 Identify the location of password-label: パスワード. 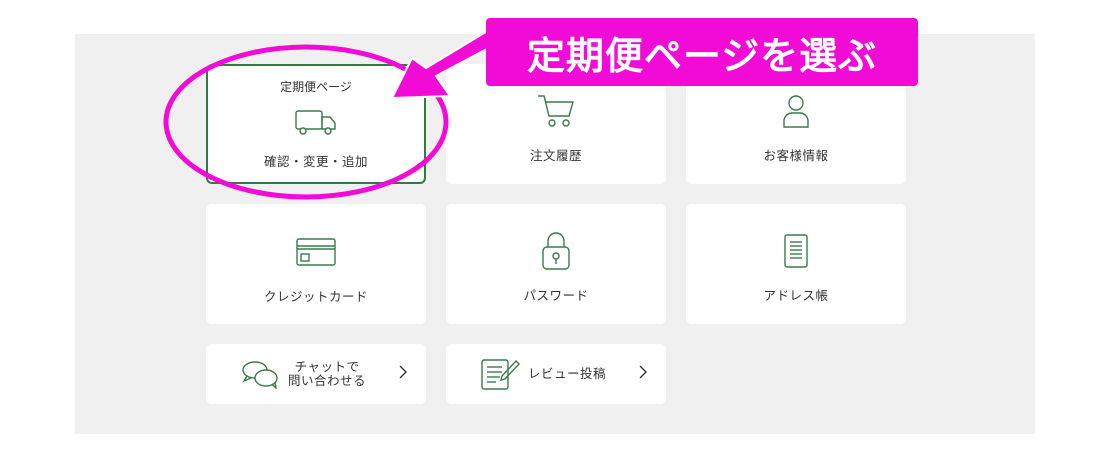
(556, 295).